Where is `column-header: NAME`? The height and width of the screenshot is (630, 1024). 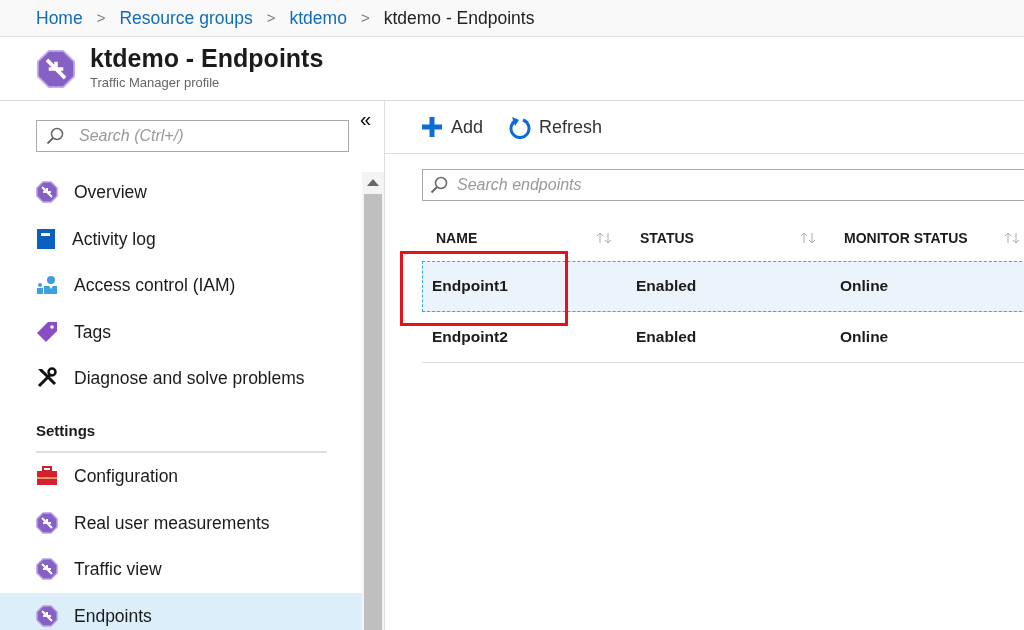
column-header: NAME is located at coordinates (524, 238).